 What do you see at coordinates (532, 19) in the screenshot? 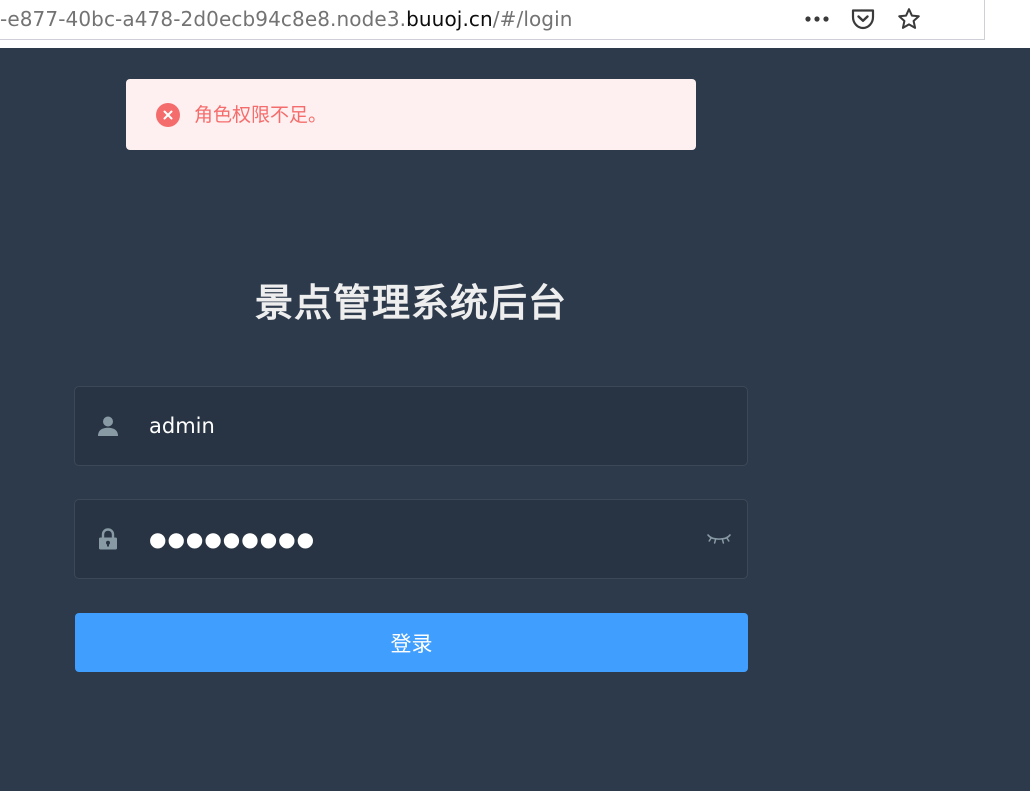
I see `url-path: /#/login` at bounding box center [532, 19].